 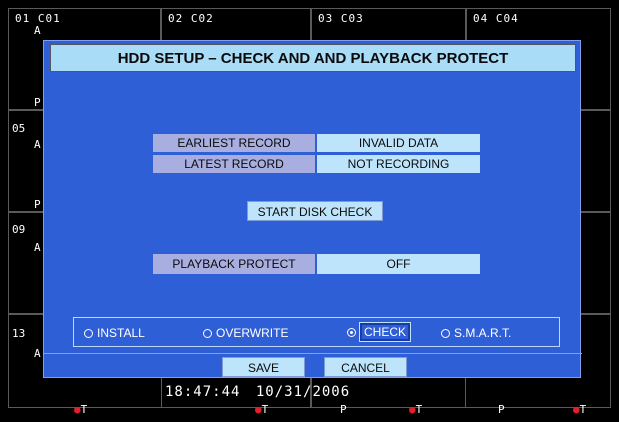 I want to click on radio-check: CHECK, so click(x=379, y=332).